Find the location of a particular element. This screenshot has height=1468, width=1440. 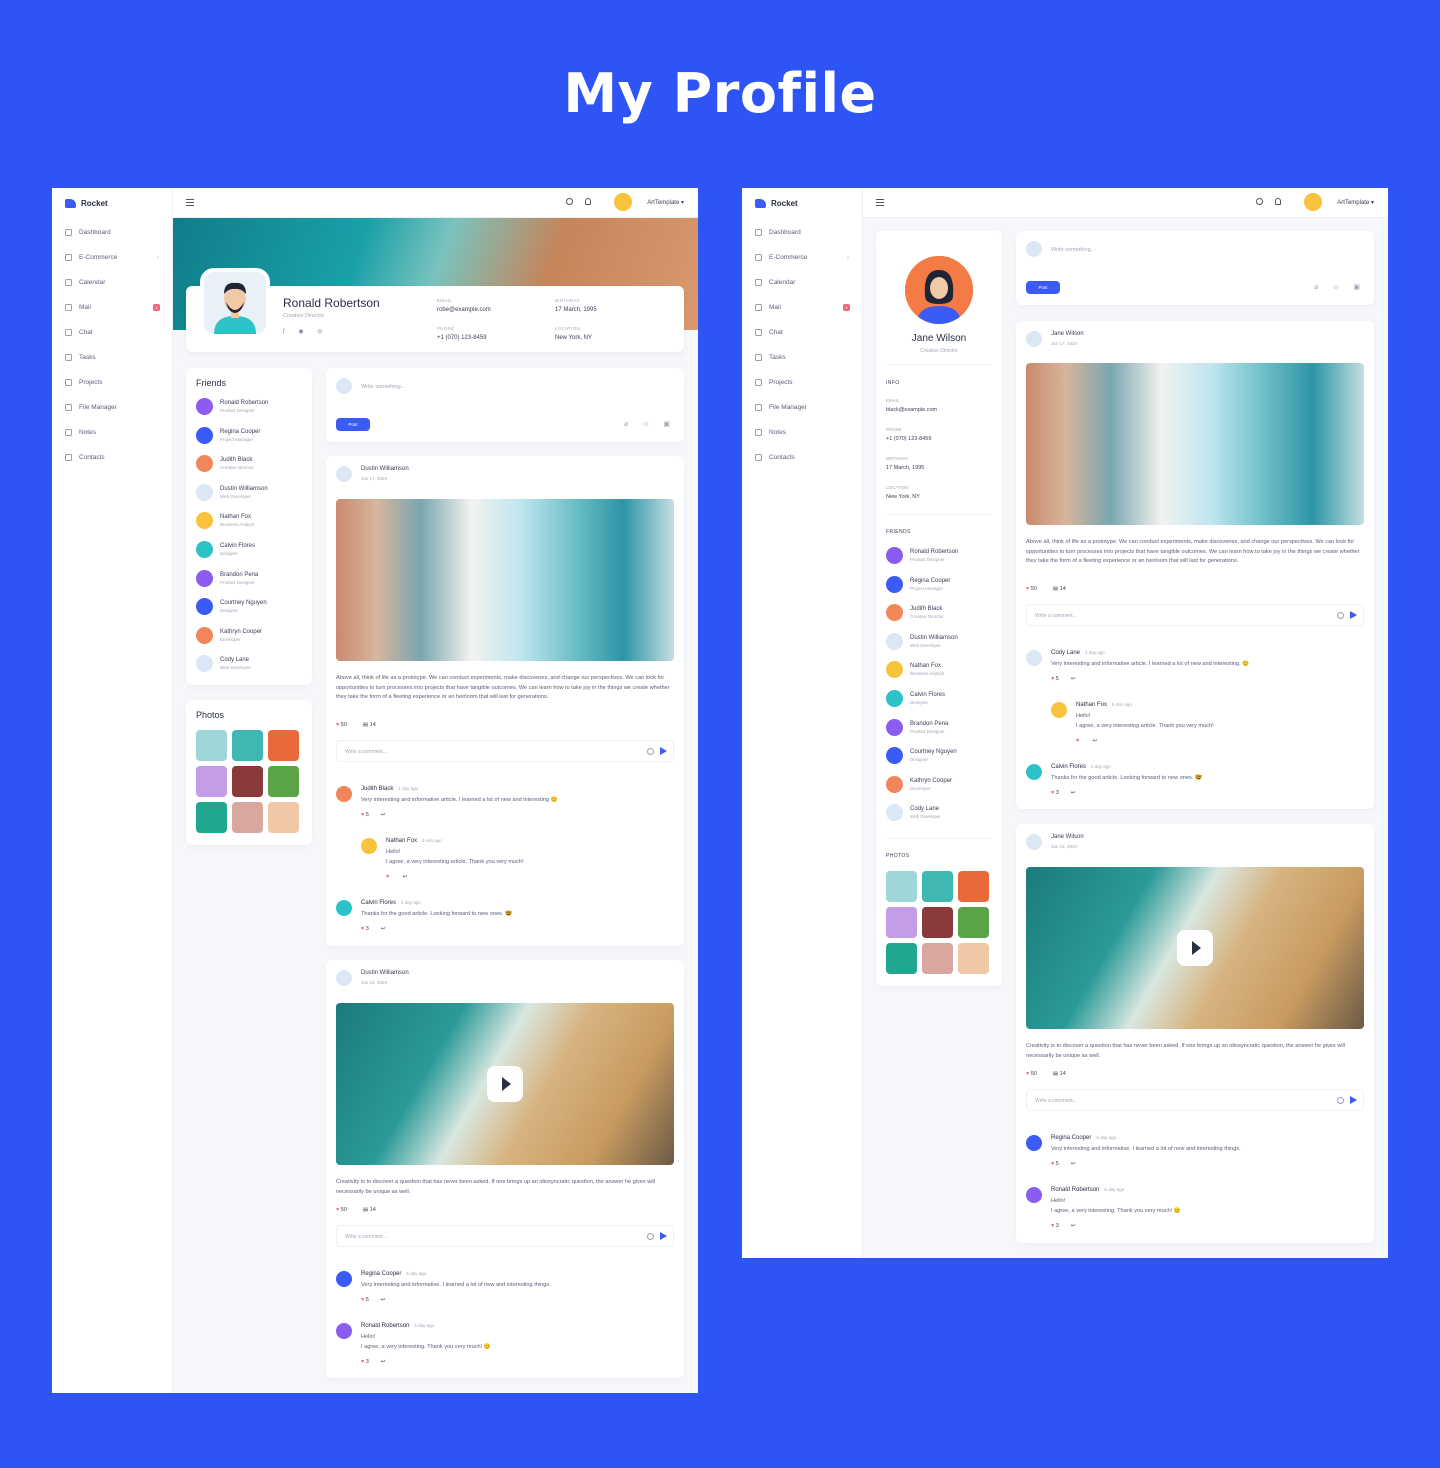

brand-logo: Rocket is located at coordinates (802, 203).